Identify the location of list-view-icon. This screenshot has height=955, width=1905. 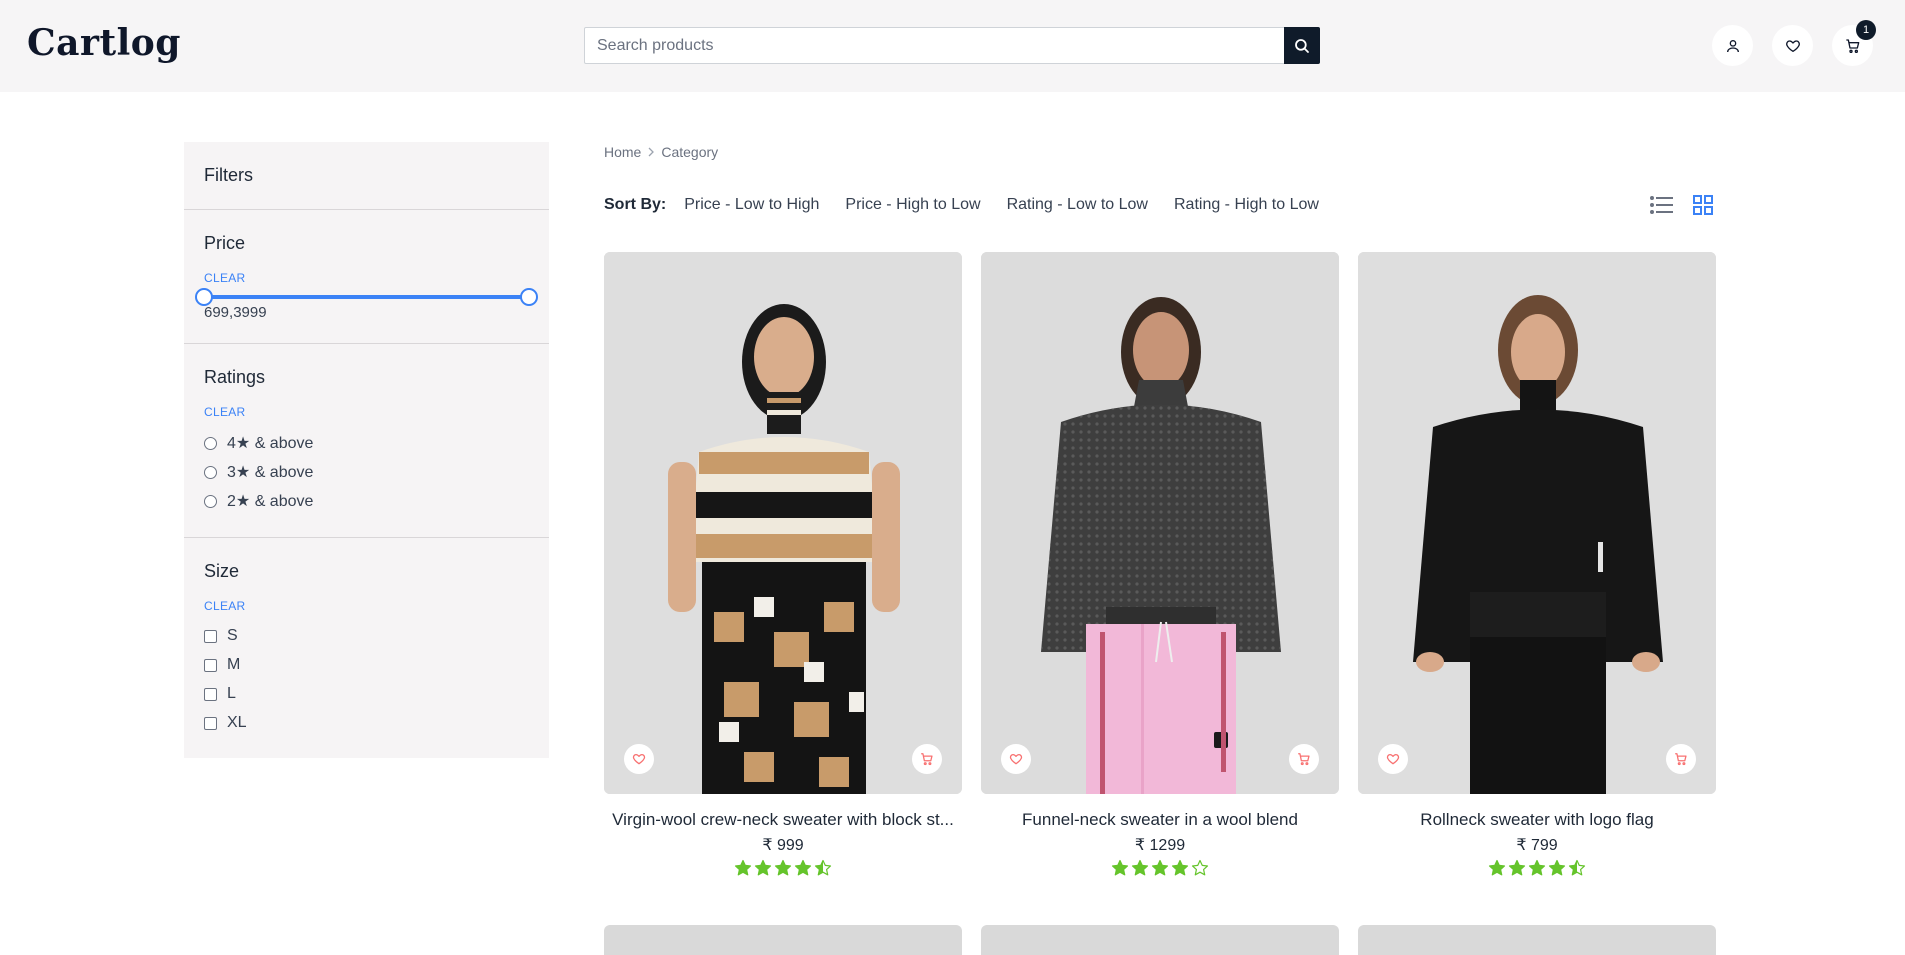
(1661, 205).